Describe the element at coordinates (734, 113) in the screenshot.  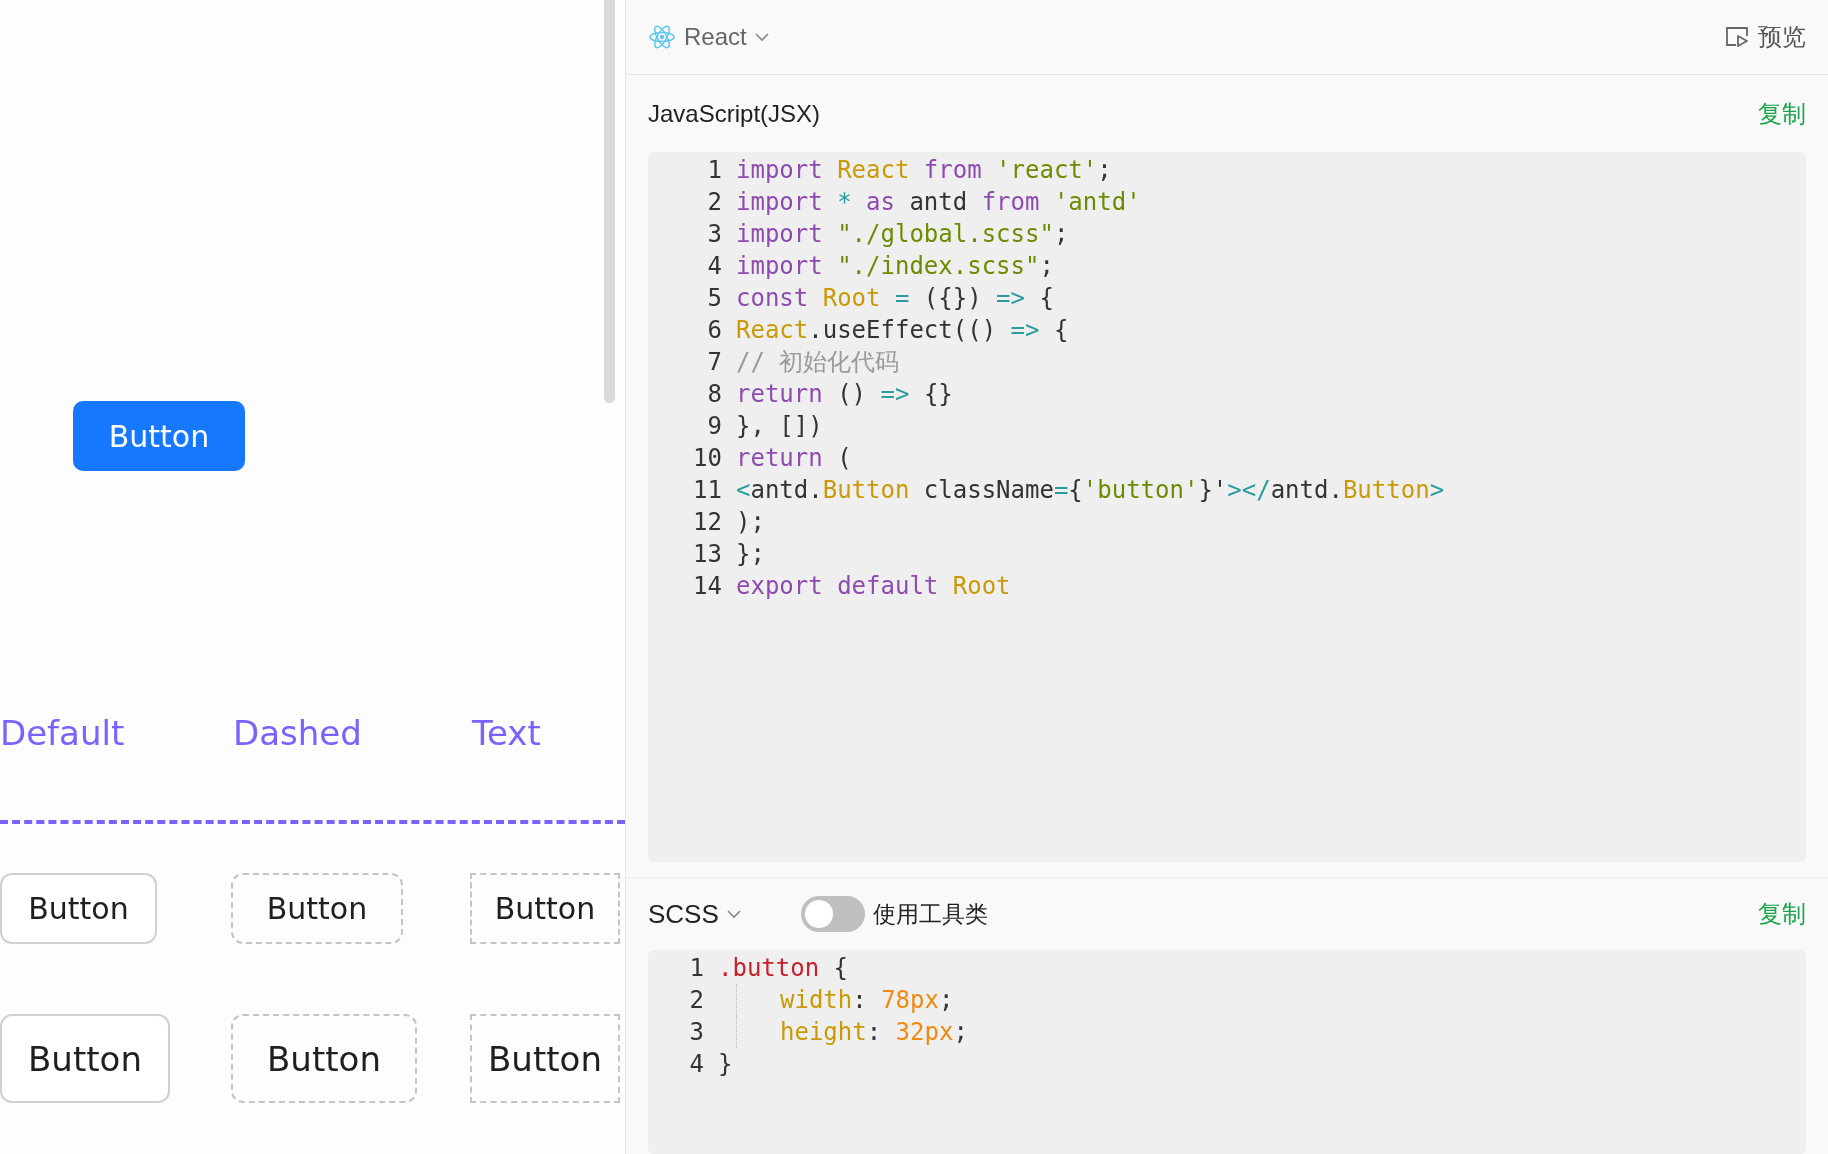
I see `section-title: JavaScript(JSX)` at that location.